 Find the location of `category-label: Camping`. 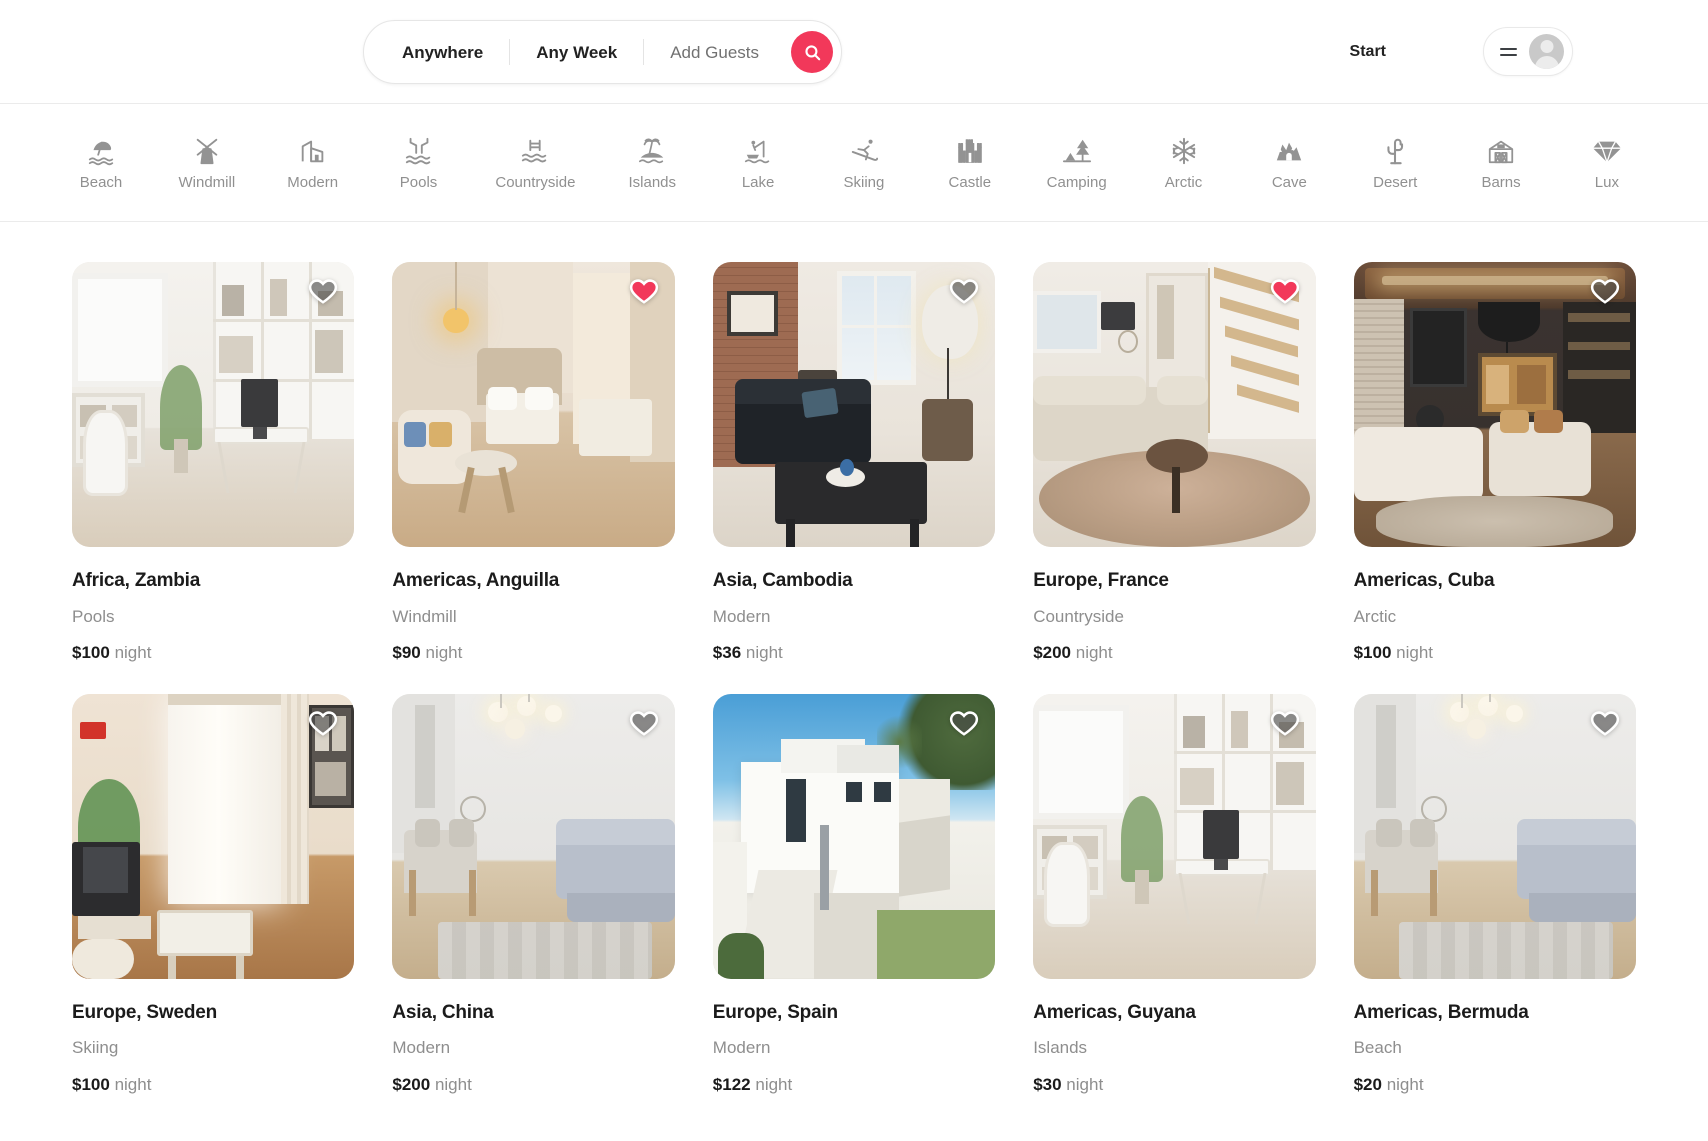

category-label: Camping is located at coordinates (1076, 182).